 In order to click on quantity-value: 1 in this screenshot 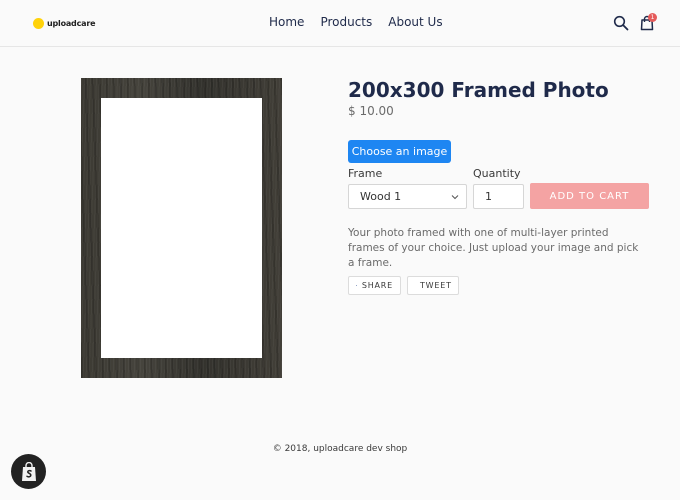, I will do `click(488, 196)`.